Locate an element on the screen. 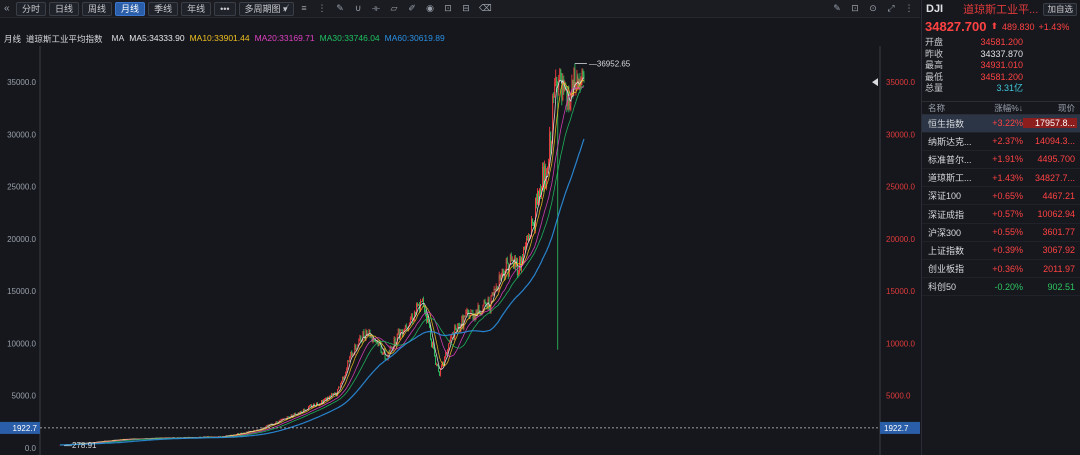 The width and height of the screenshot is (1080, 455). list-item: 创业板指 +0.36% 2011.97 is located at coordinates (1001, 269).